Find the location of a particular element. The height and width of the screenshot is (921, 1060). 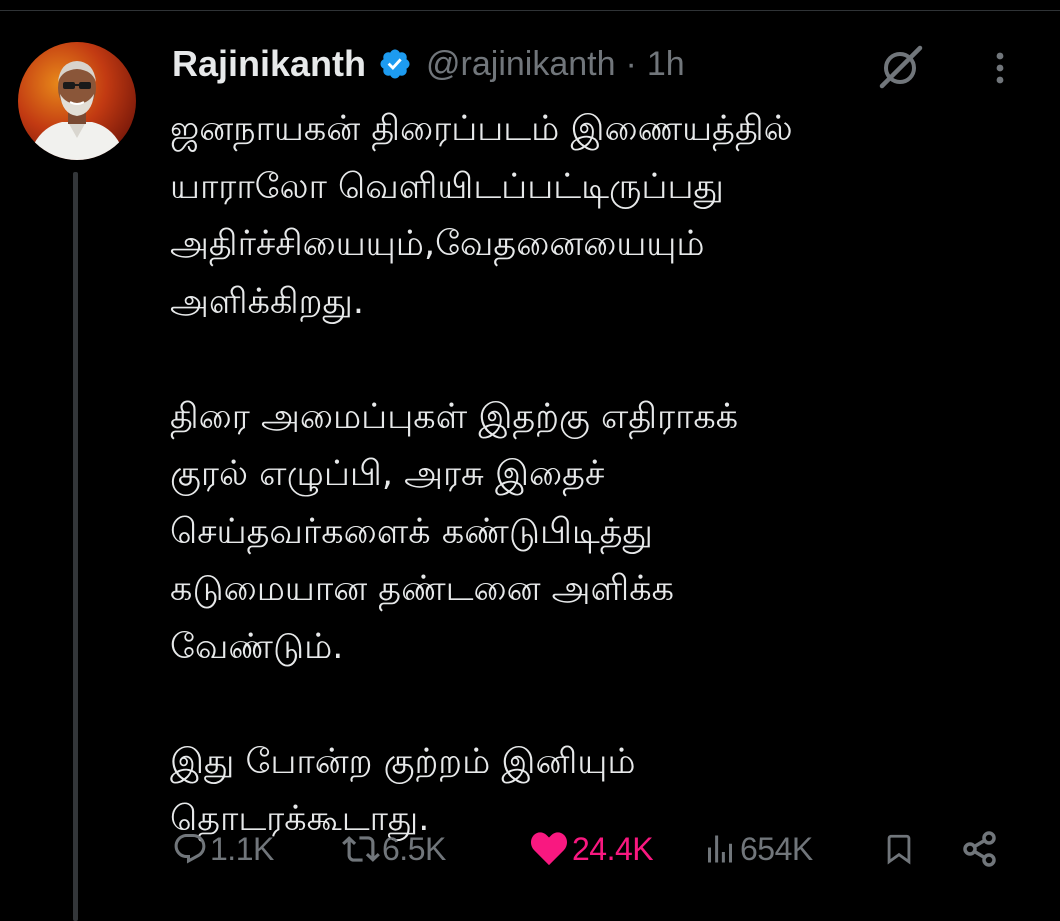

share-button is located at coordinates (980, 849).